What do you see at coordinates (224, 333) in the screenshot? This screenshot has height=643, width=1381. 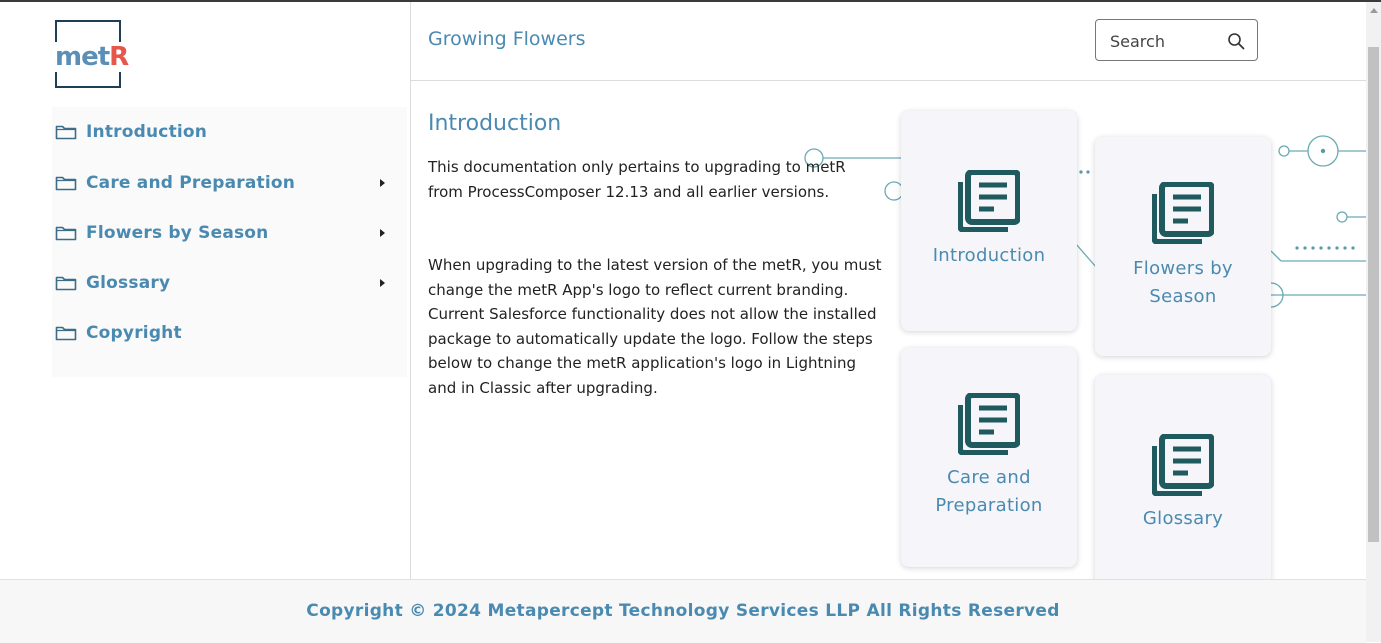 I see `sidebar-item-copyright: Copyright` at bounding box center [224, 333].